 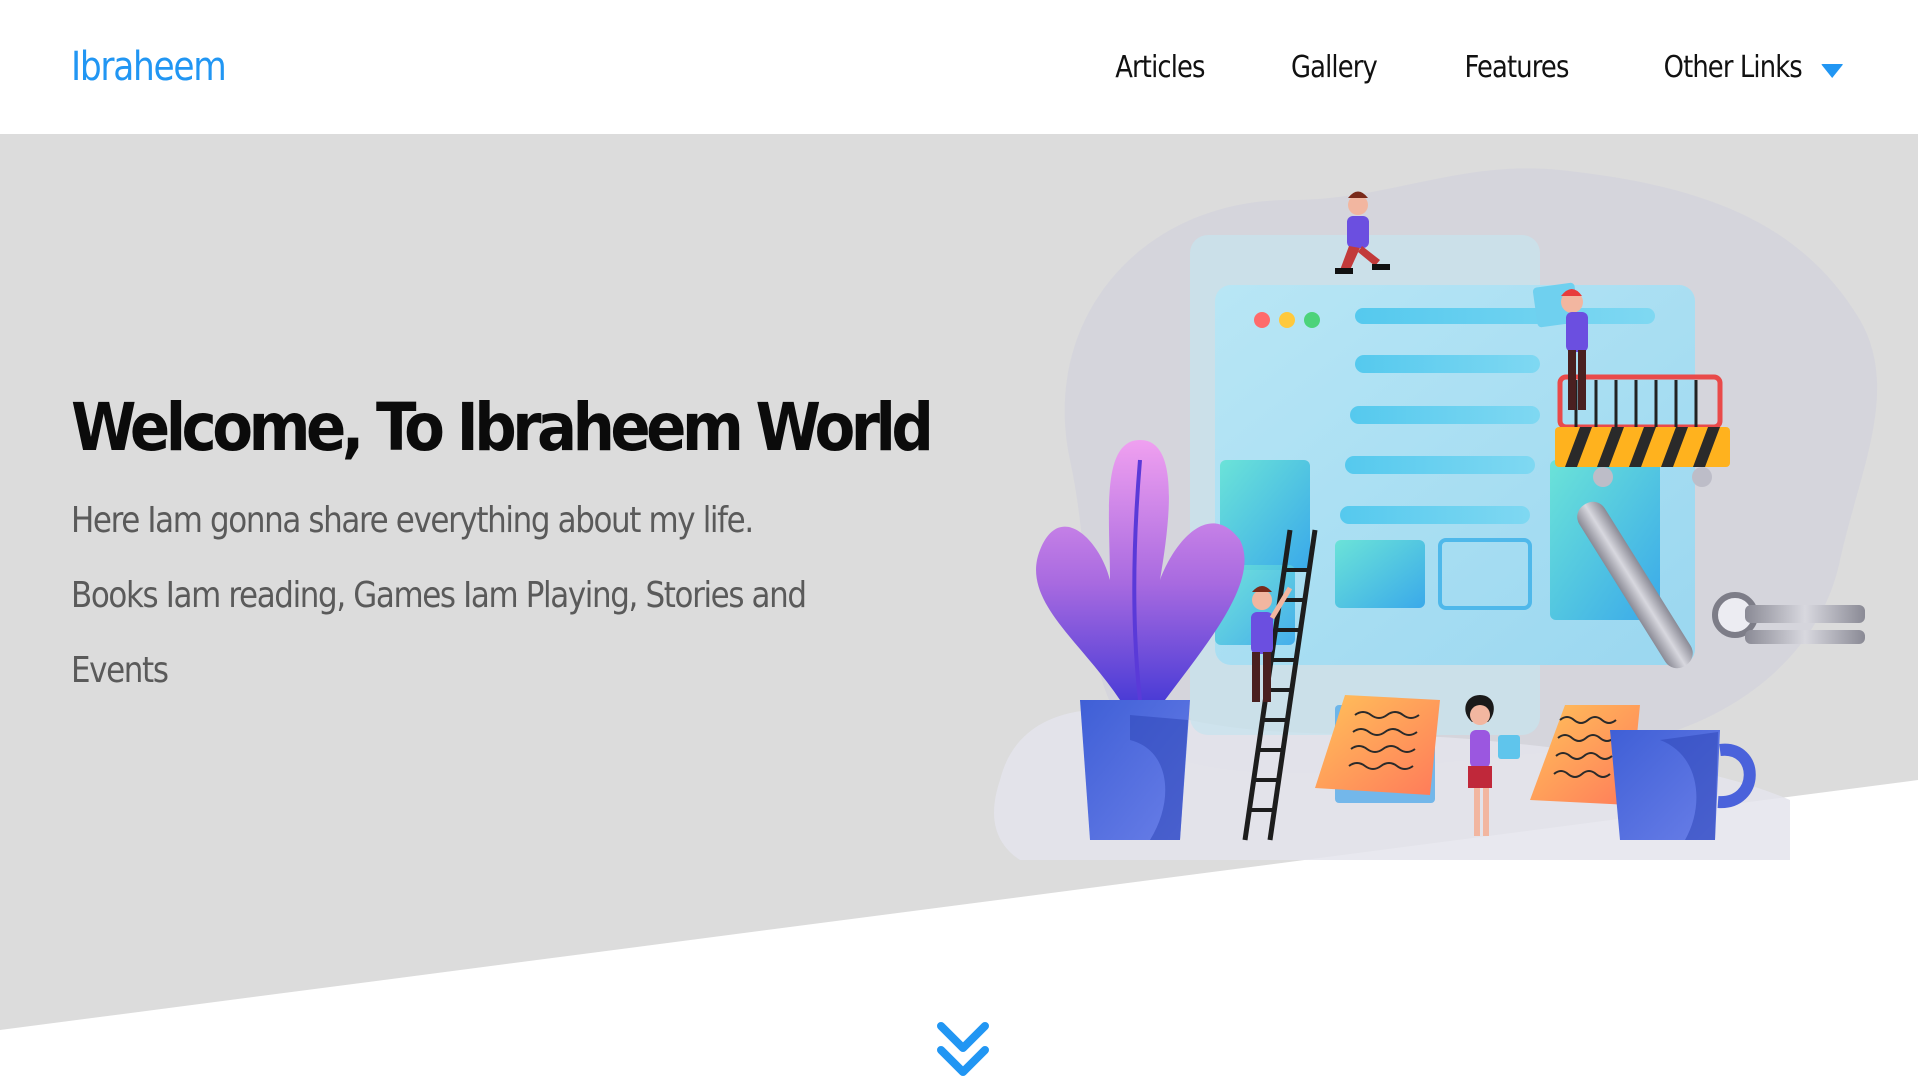 I want to click on double-chevron-down-icon, so click(x=963, y=1050).